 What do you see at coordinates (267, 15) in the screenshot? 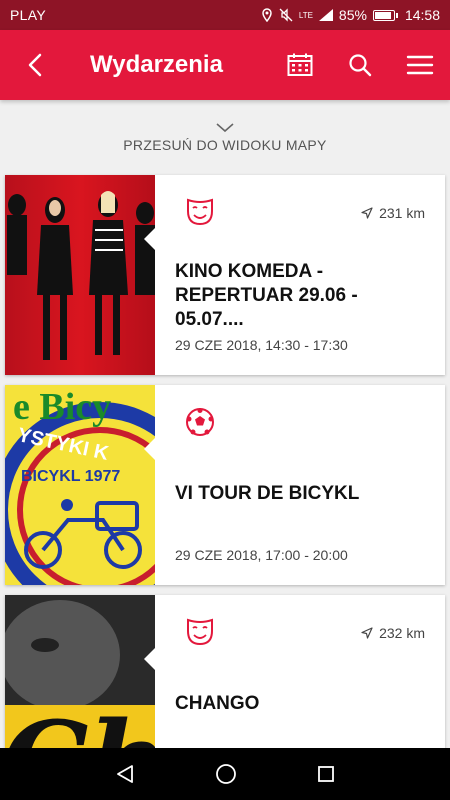
I see `location-icon` at bounding box center [267, 15].